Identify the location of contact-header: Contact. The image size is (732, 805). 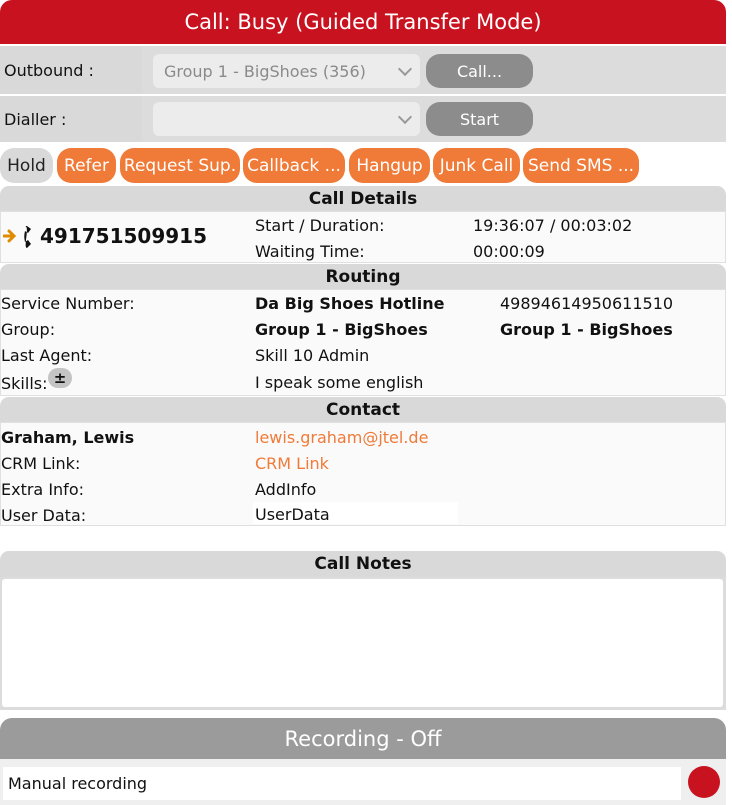
(363, 409).